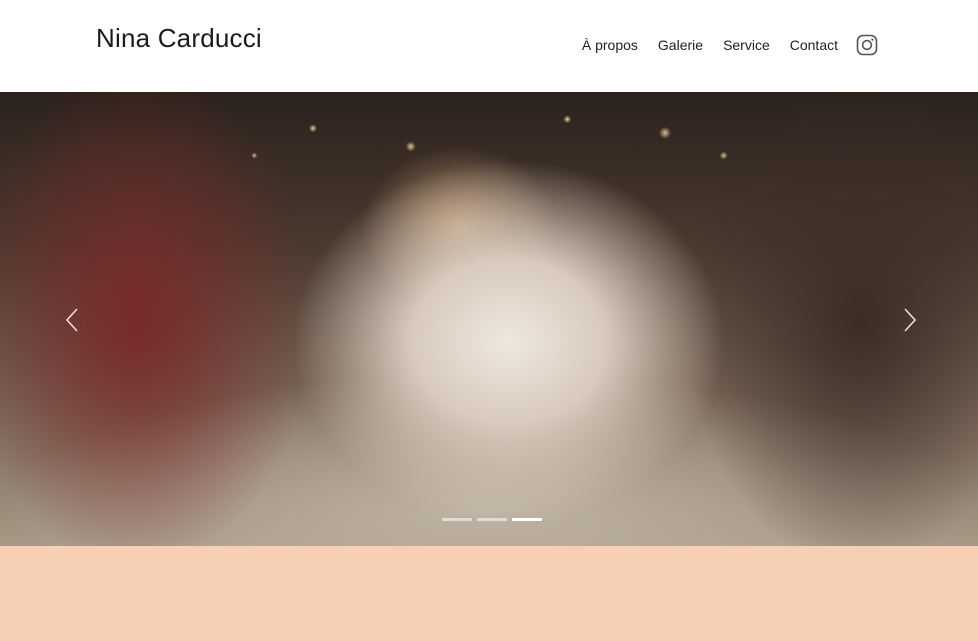  Describe the element at coordinates (489, 593) in the screenshot. I see `peach-section` at that location.